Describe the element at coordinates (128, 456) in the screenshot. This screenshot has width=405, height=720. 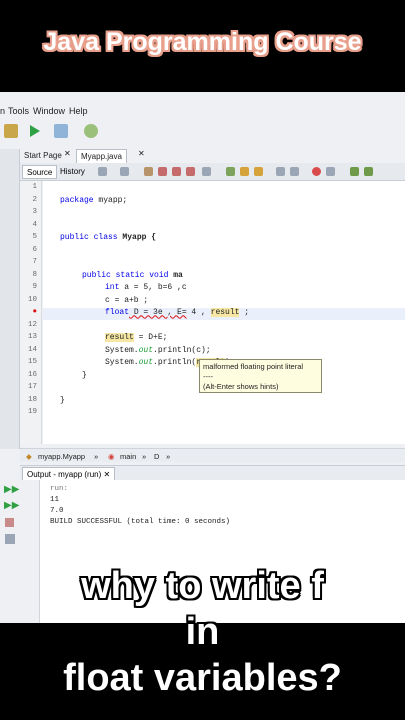
I see `breadcrumb-item-method: main` at that location.